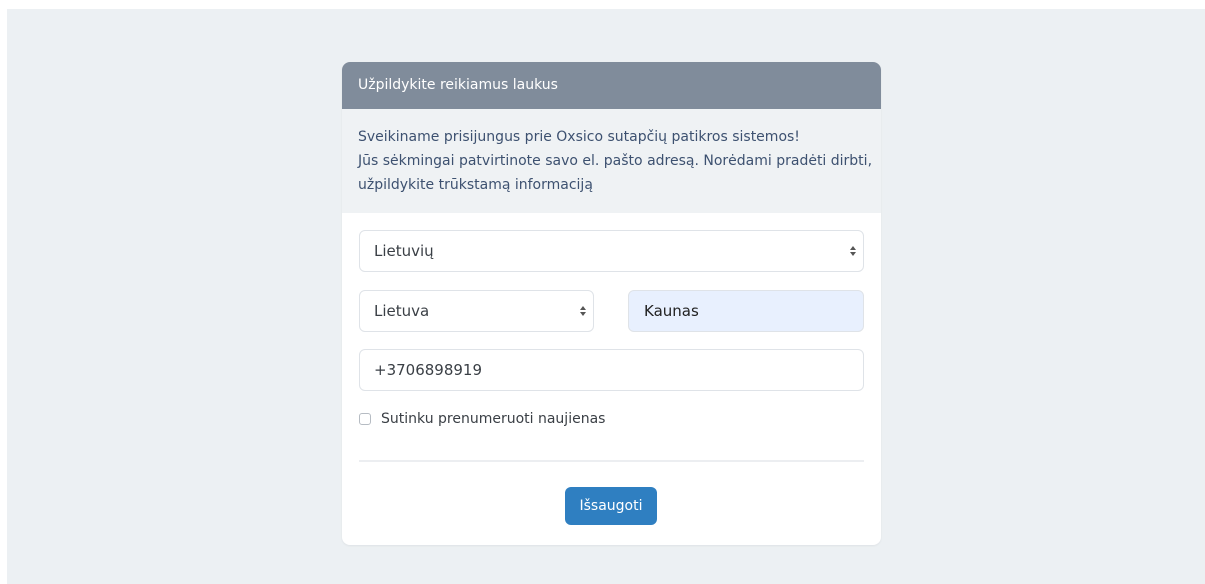 The height and width of the screenshot is (584, 1205). What do you see at coordinates (611, 85) in the screenshot?
I see `card-header: Užpildykite reikiamus laukus` at bounding box center [611, 85].